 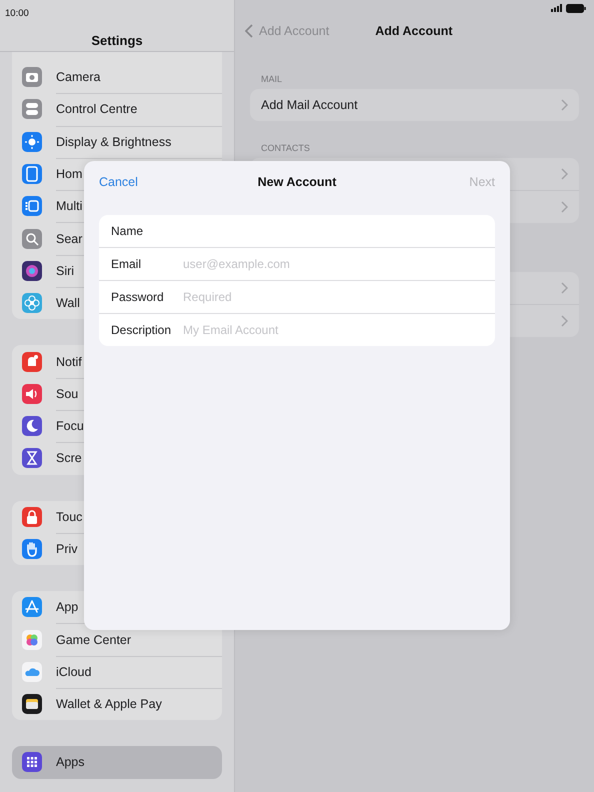 What do you see at coordinates (138, 297) in the screenshot?
I see `field-label: Password` at bounding box center [138, 297].